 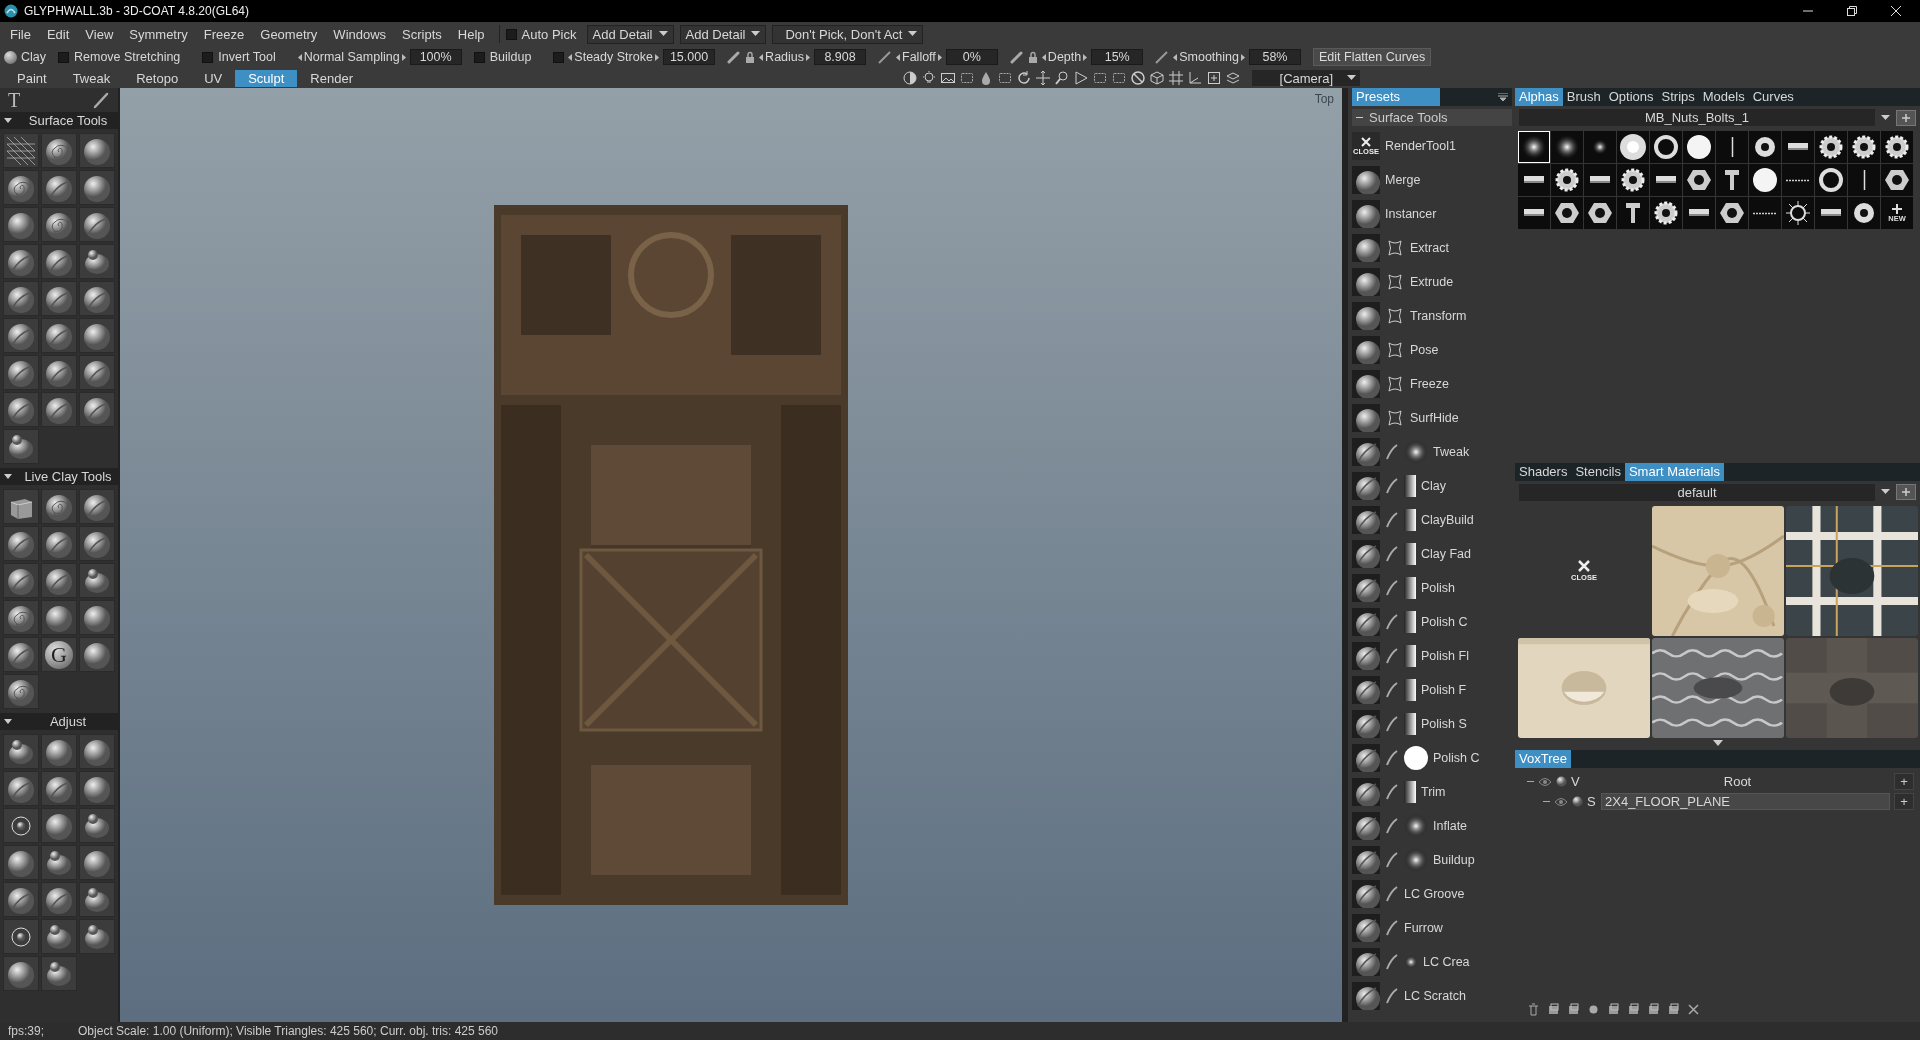 What do you see at coordinates (785, 57) in the screenshot?
I see `slider-label: Radius` at bounding box center [785, 57].